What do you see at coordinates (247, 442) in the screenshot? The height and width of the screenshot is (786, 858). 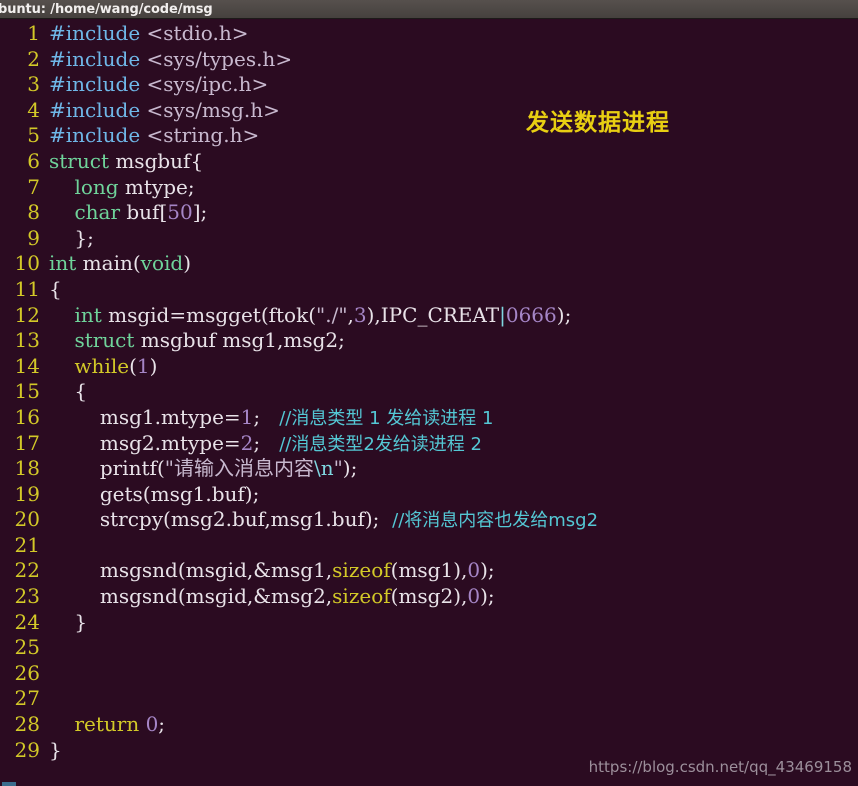 I see `code-token: 2` at bounding box center [247, 442].